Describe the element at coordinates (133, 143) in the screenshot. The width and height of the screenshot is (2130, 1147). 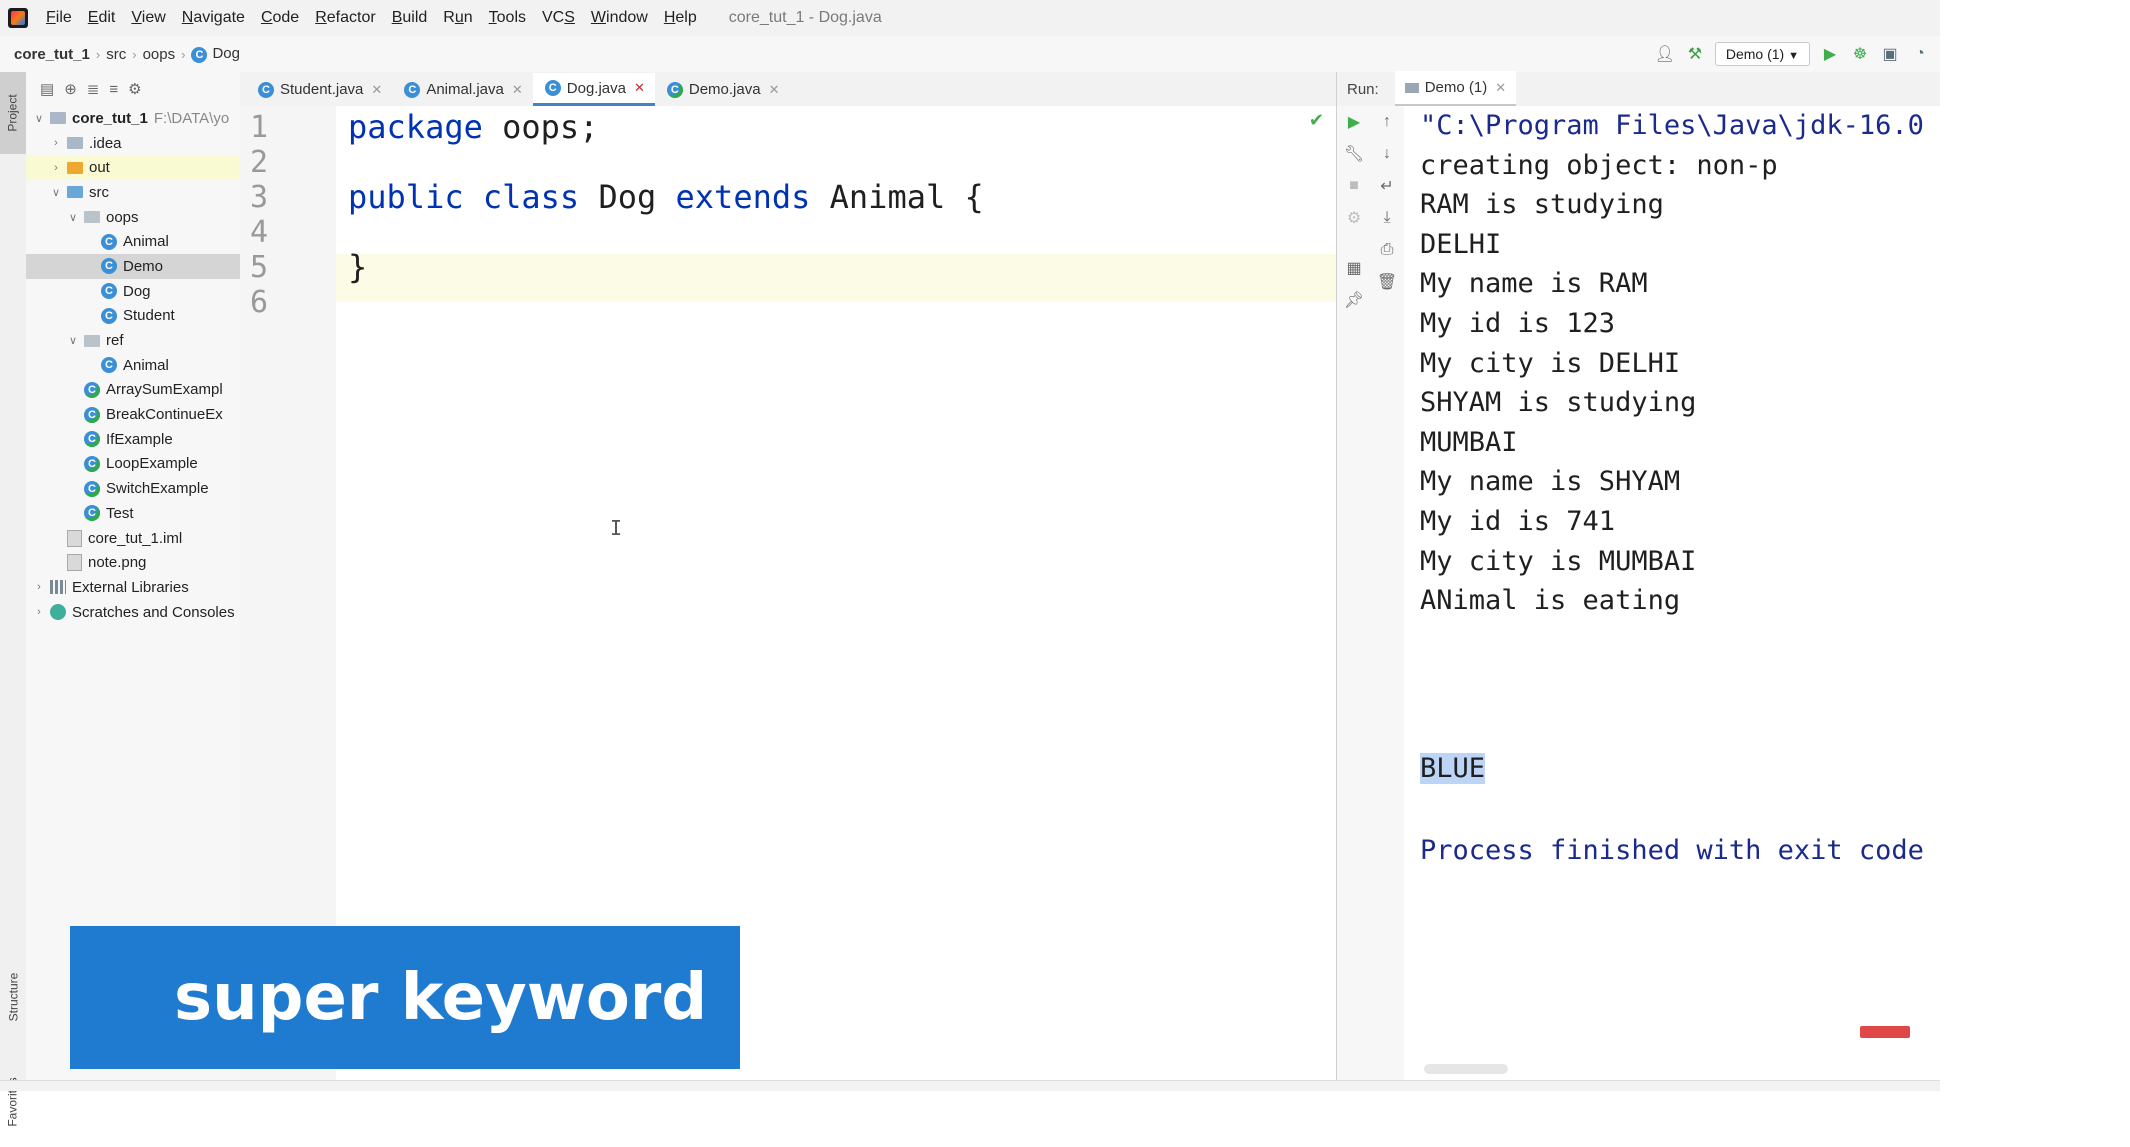
I see `tree-item: › .idea` at that location.